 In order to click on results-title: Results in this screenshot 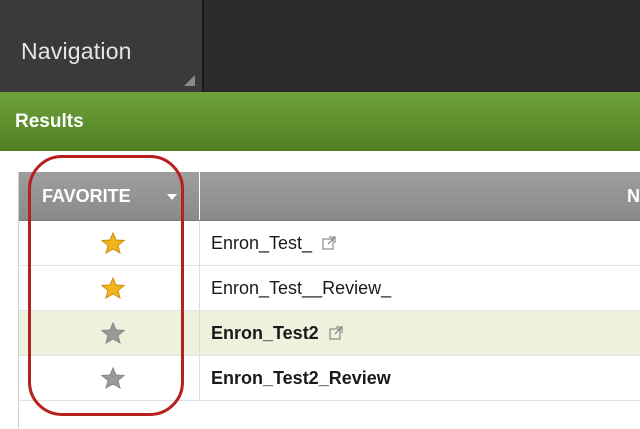, I will do `click(49, 121)`.